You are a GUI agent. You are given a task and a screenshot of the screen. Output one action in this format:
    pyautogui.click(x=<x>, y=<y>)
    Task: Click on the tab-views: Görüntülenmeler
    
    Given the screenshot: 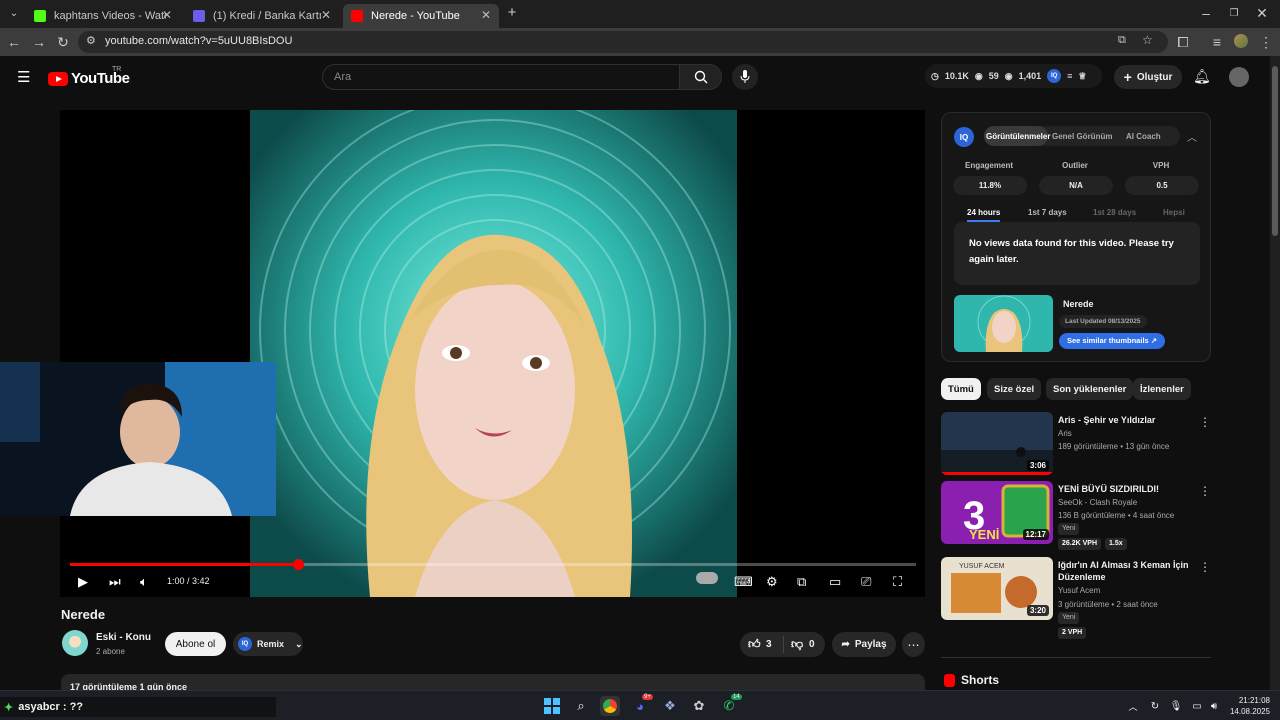 What is the action you would take?
    pyautogui.click(x=1018, y=136)
    